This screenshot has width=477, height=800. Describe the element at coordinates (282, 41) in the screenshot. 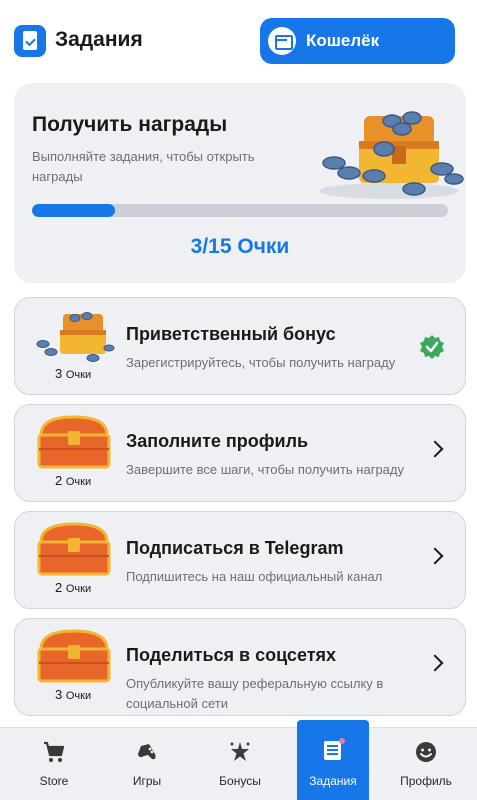

I see `wallet-icon` at that location.